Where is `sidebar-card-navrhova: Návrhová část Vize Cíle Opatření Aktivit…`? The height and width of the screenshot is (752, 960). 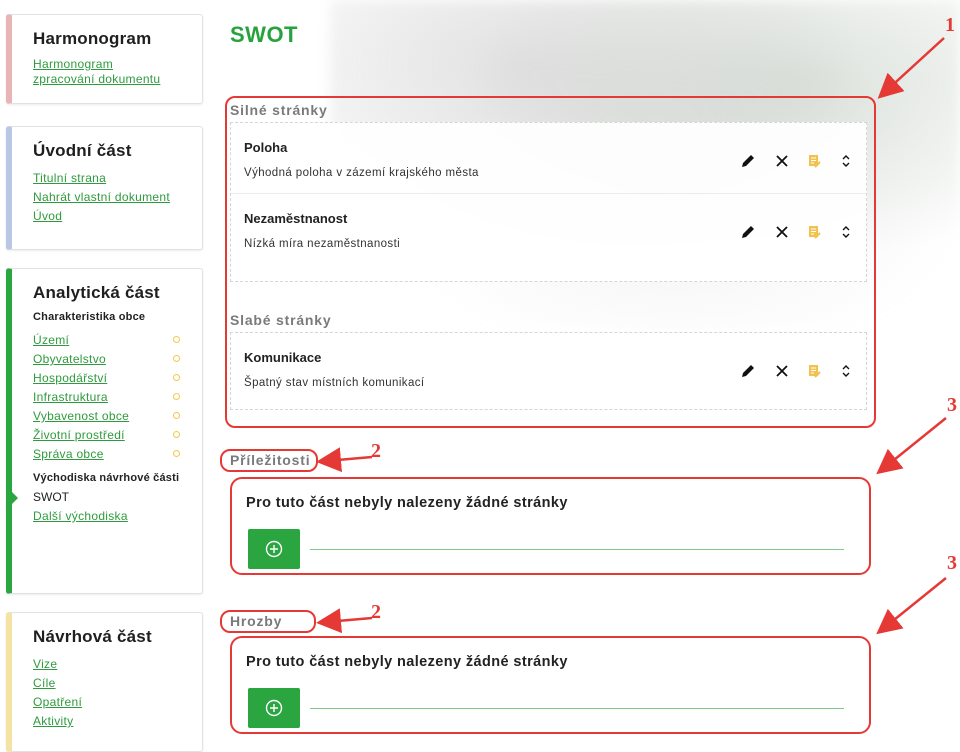
sidebar-card-navrhova: Návrhová část Vize Cíle Opatření Aktivit… is located at coordinates (104, 682).